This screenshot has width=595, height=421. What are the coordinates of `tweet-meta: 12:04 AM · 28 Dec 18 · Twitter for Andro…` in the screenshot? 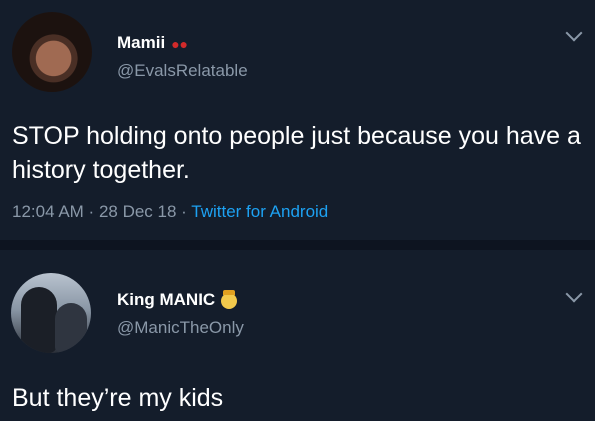 It's located at (170, 212).